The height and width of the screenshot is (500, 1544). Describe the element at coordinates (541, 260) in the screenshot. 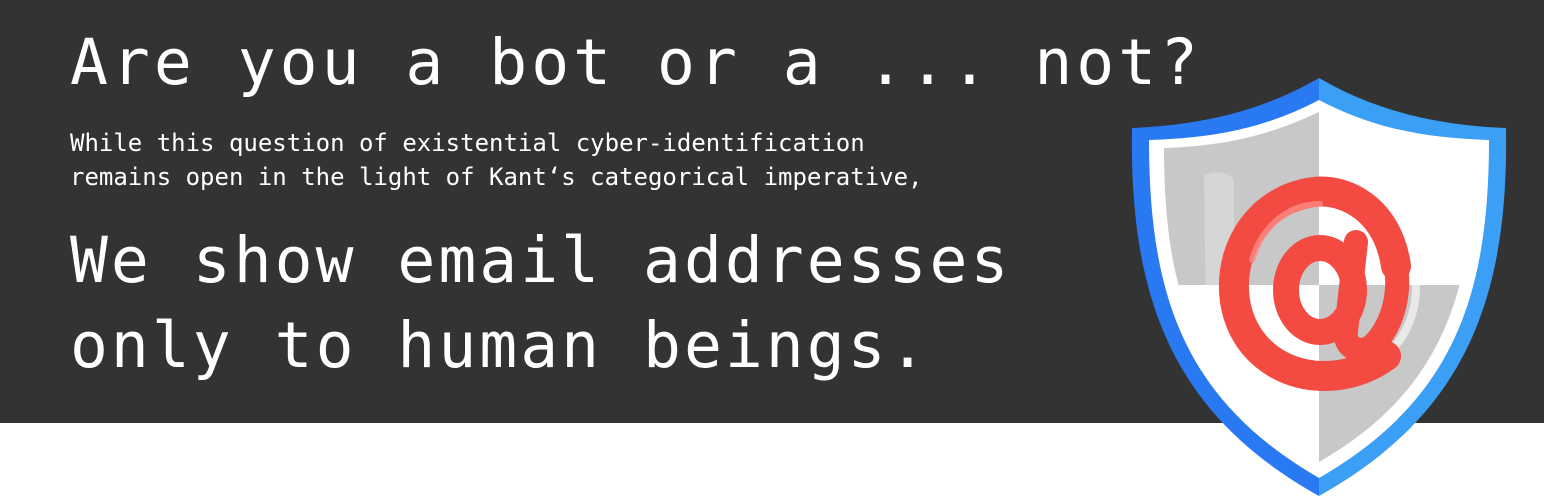

I see `statement-line: We show email addresses` at that location.